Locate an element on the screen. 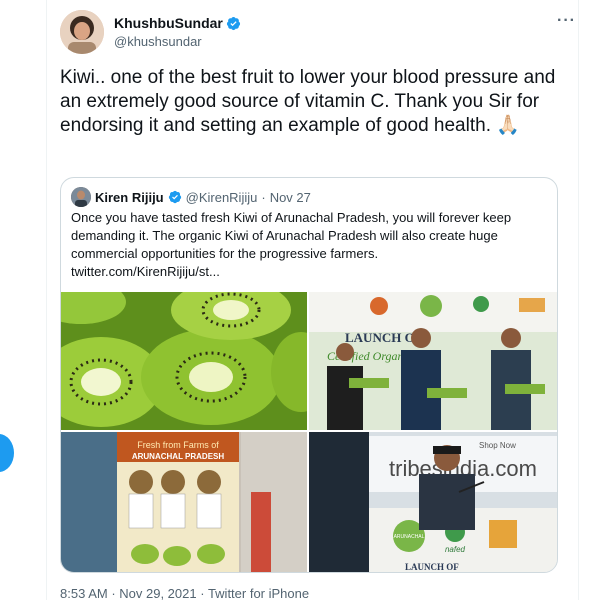  footer-time: 8:53 AM is located at coordinates (84, 593).